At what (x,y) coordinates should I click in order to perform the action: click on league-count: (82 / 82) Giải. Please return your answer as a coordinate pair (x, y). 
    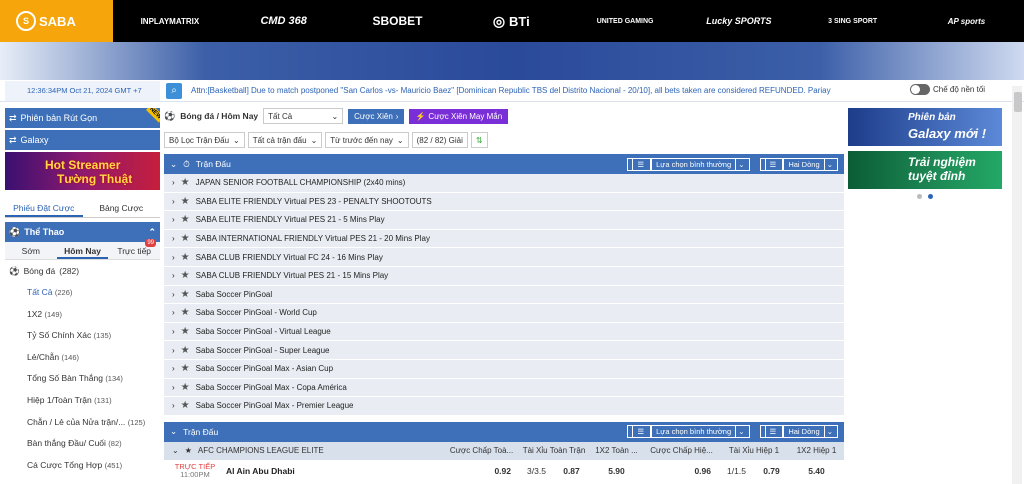
    Looking at the image, I should click on (439, 140).